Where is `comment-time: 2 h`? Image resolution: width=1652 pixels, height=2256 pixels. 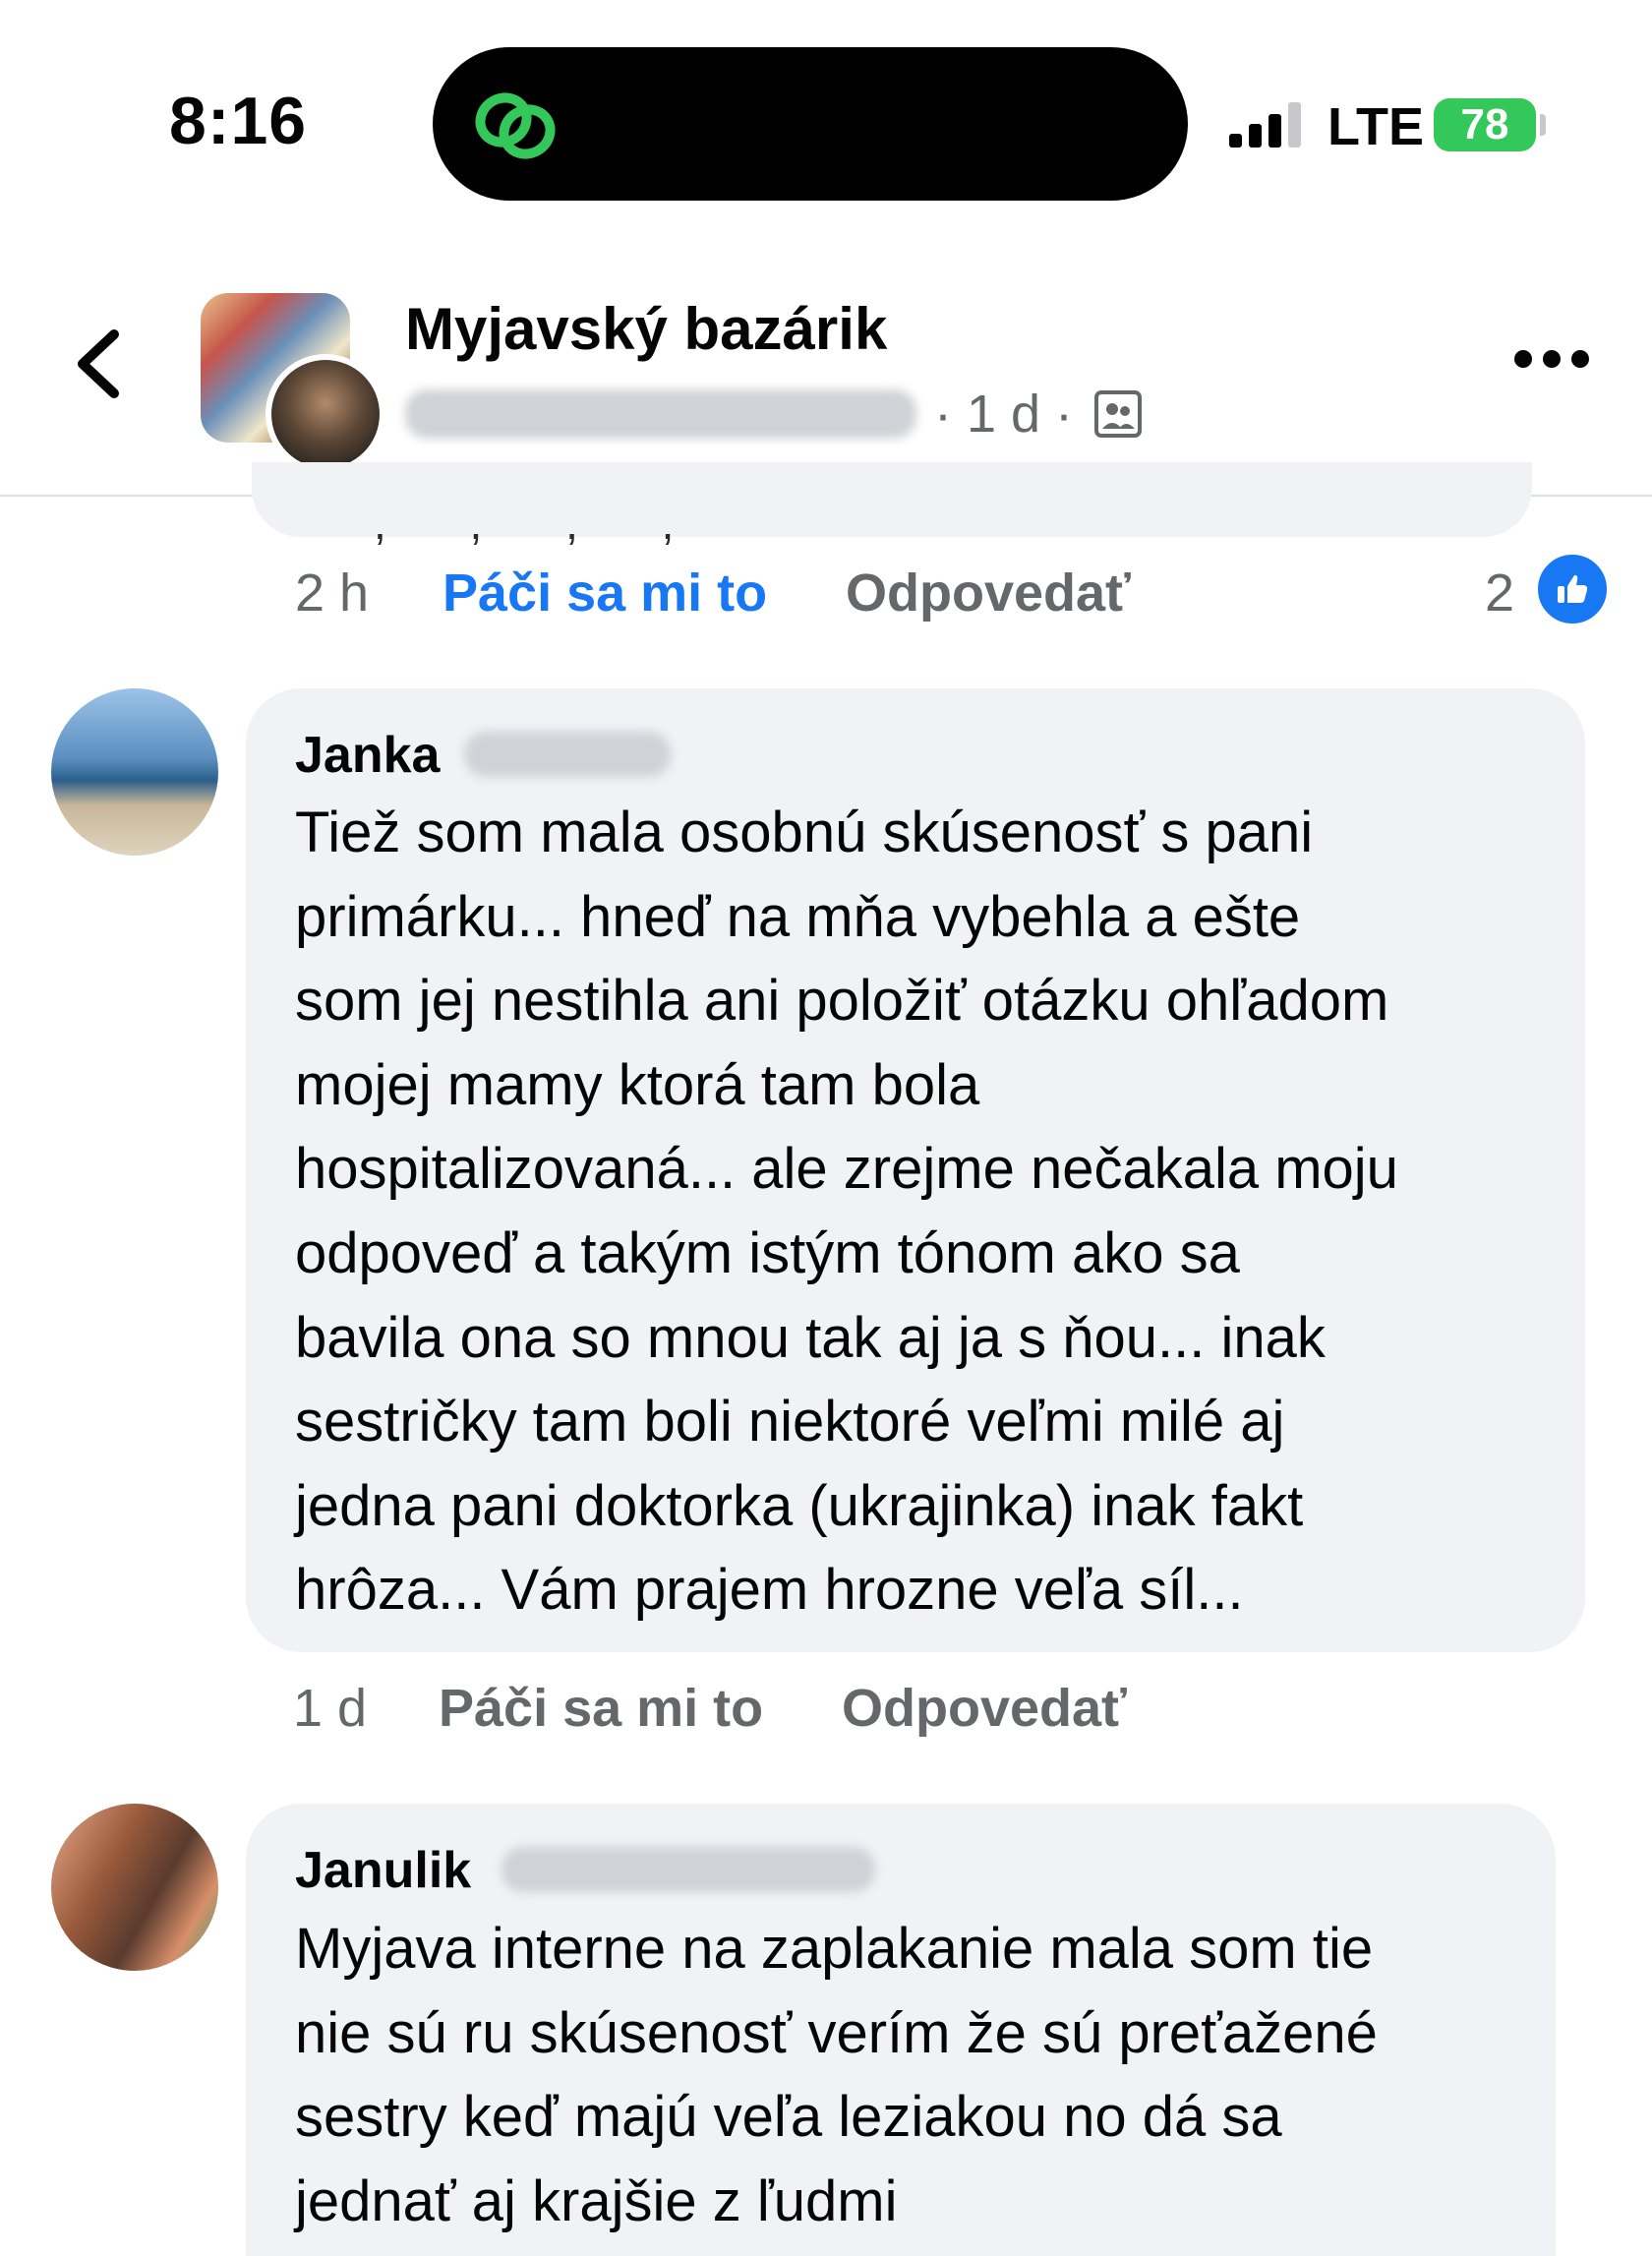 comment-time: 2 h is located at coordinates (332, 593).